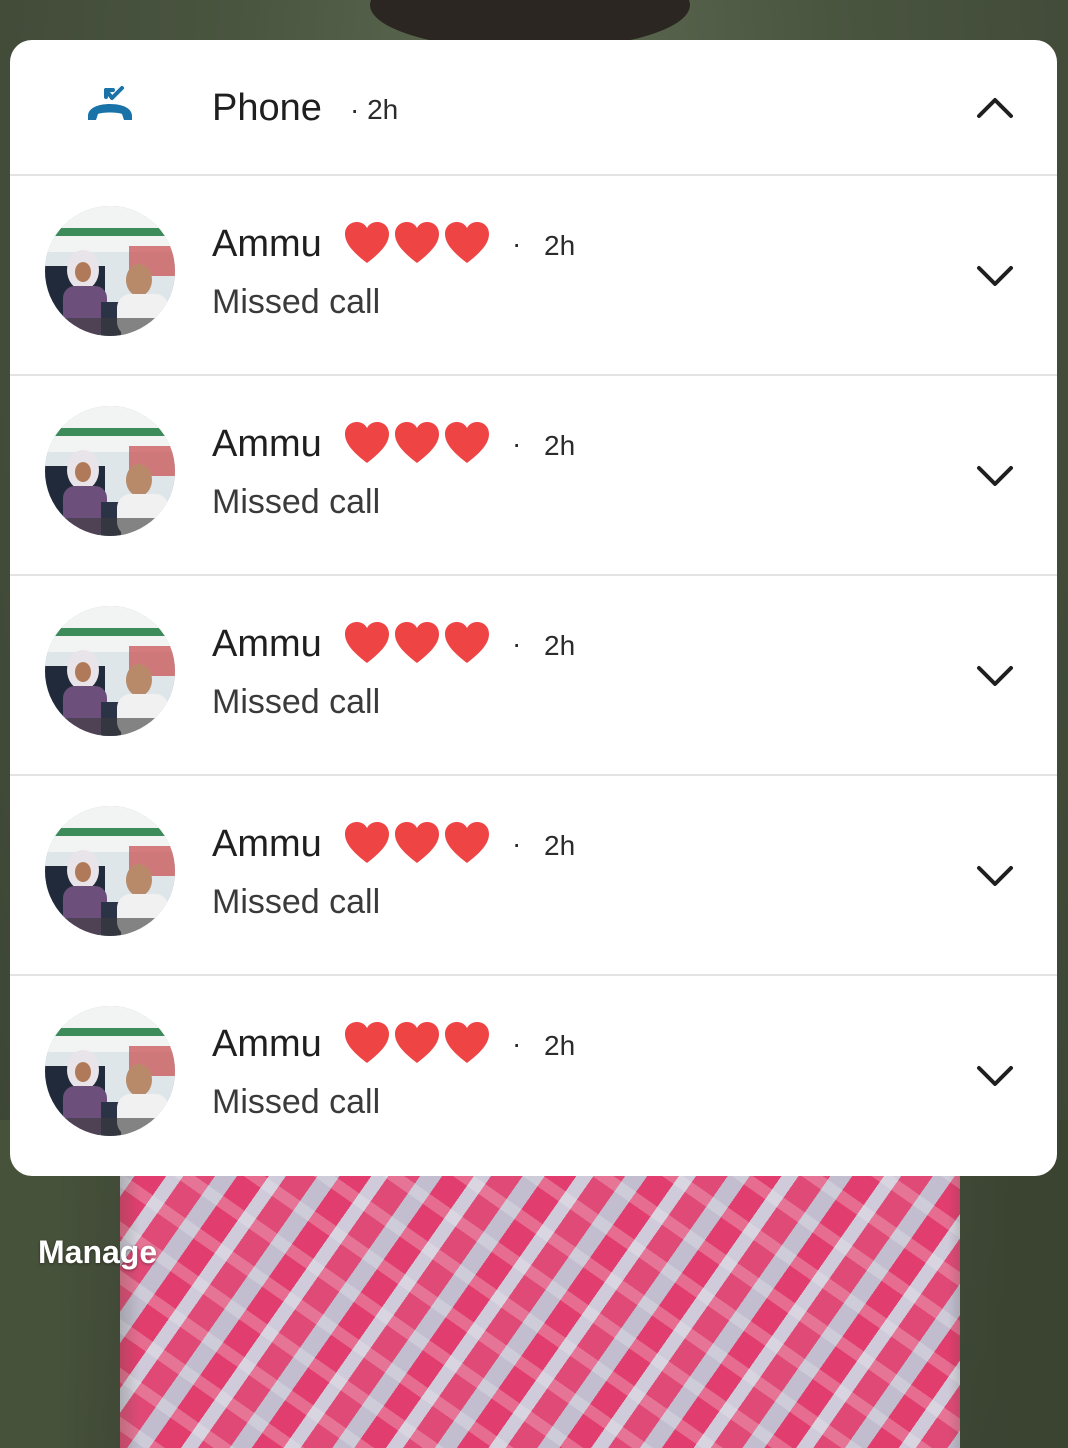  Describe the element at coordinates (995, 108) in the screenshot. I see `chevron-up-icon` at that location.